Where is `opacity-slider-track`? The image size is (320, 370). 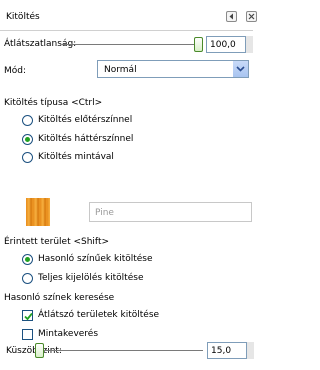
opacity-slider-track is located at coordinates (130, 44).